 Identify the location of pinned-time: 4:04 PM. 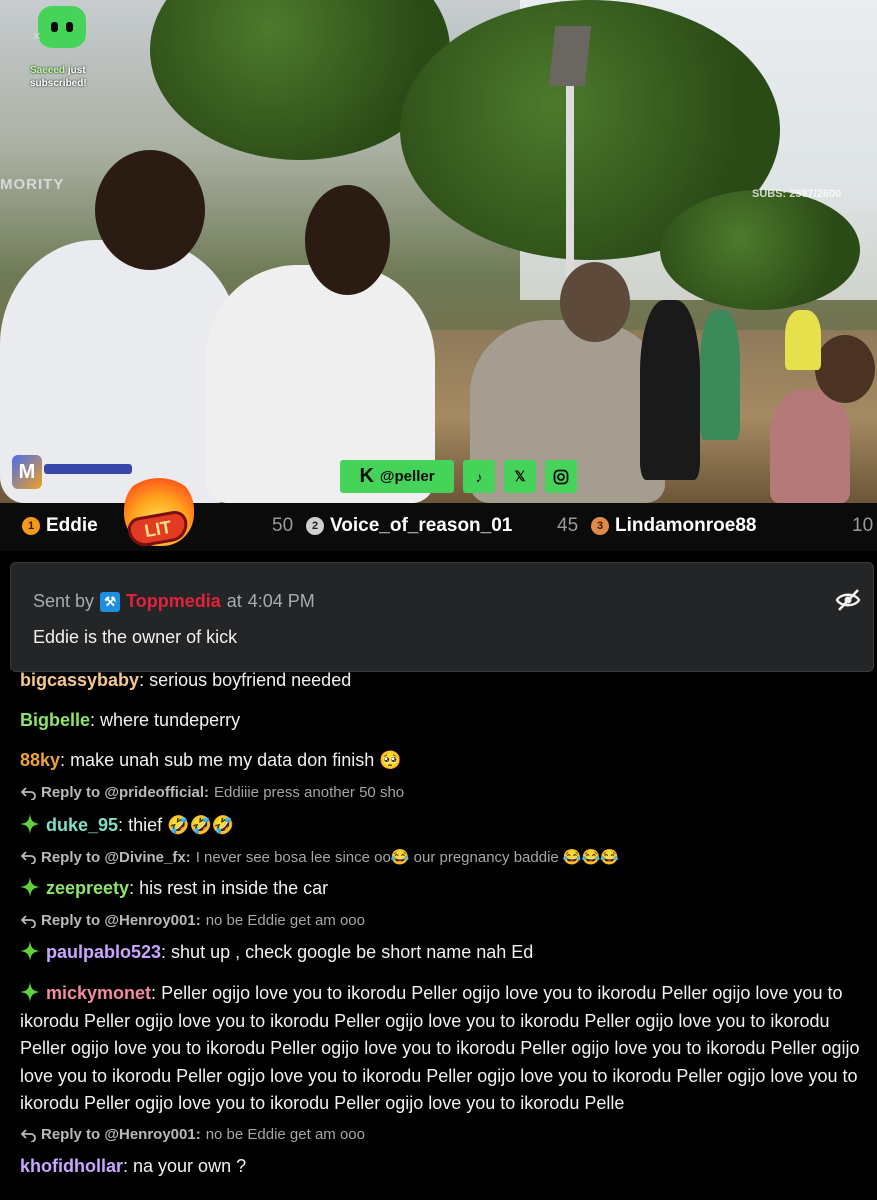
(281, 601).